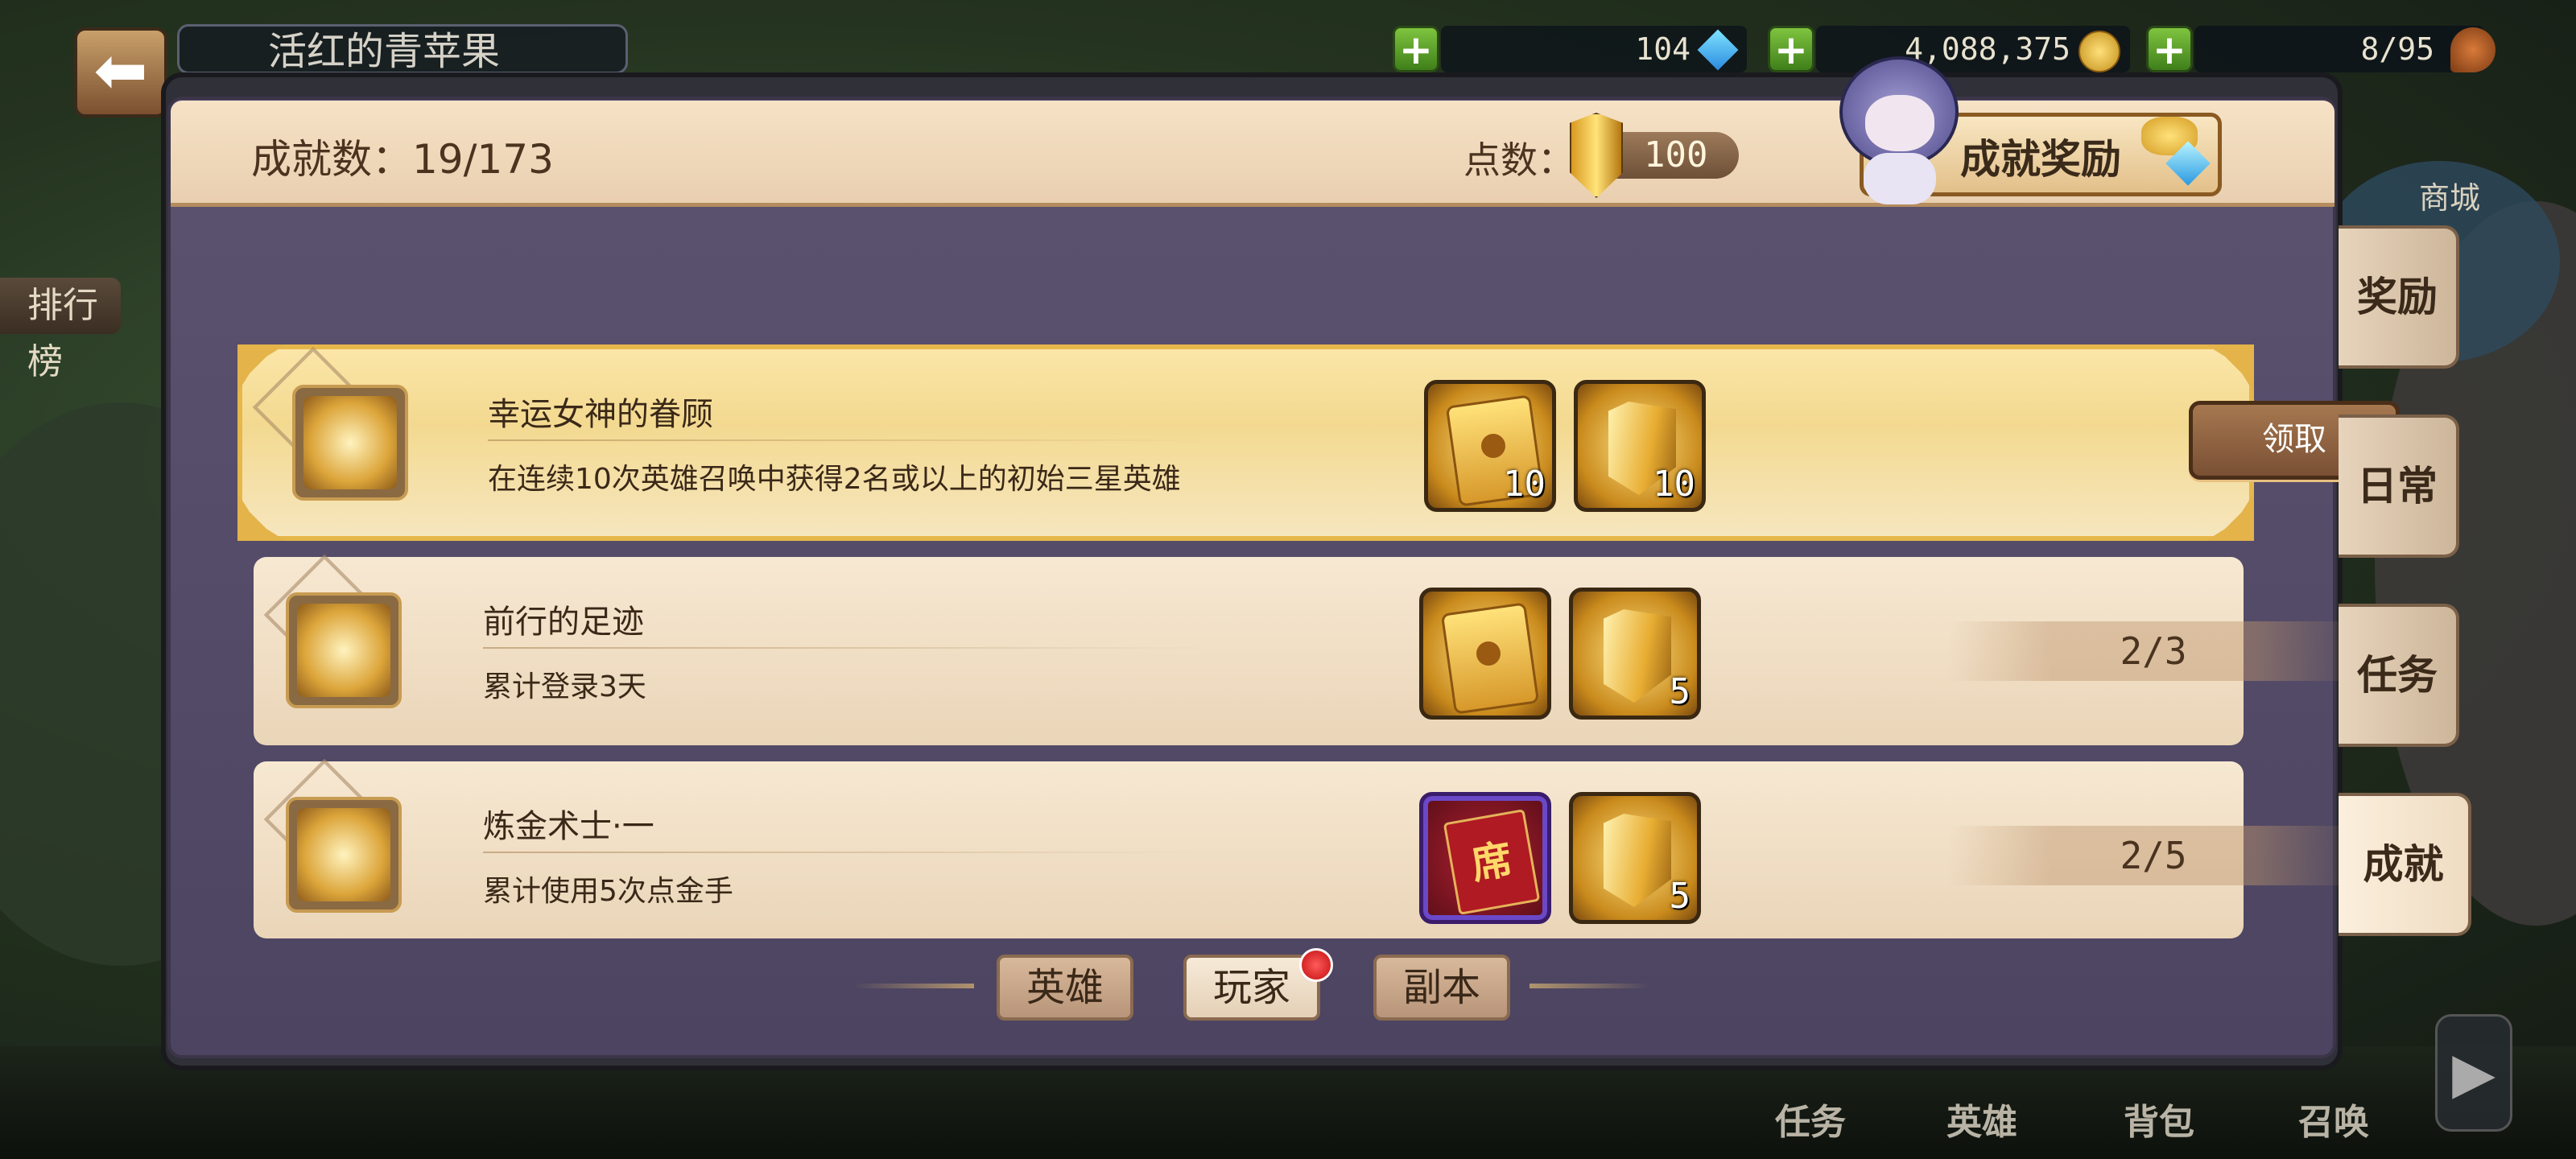 Image resolution: width=2576 pixels, height=1159 pixels. I want to click on reward-summon-card: 10, so click(1490, 446).